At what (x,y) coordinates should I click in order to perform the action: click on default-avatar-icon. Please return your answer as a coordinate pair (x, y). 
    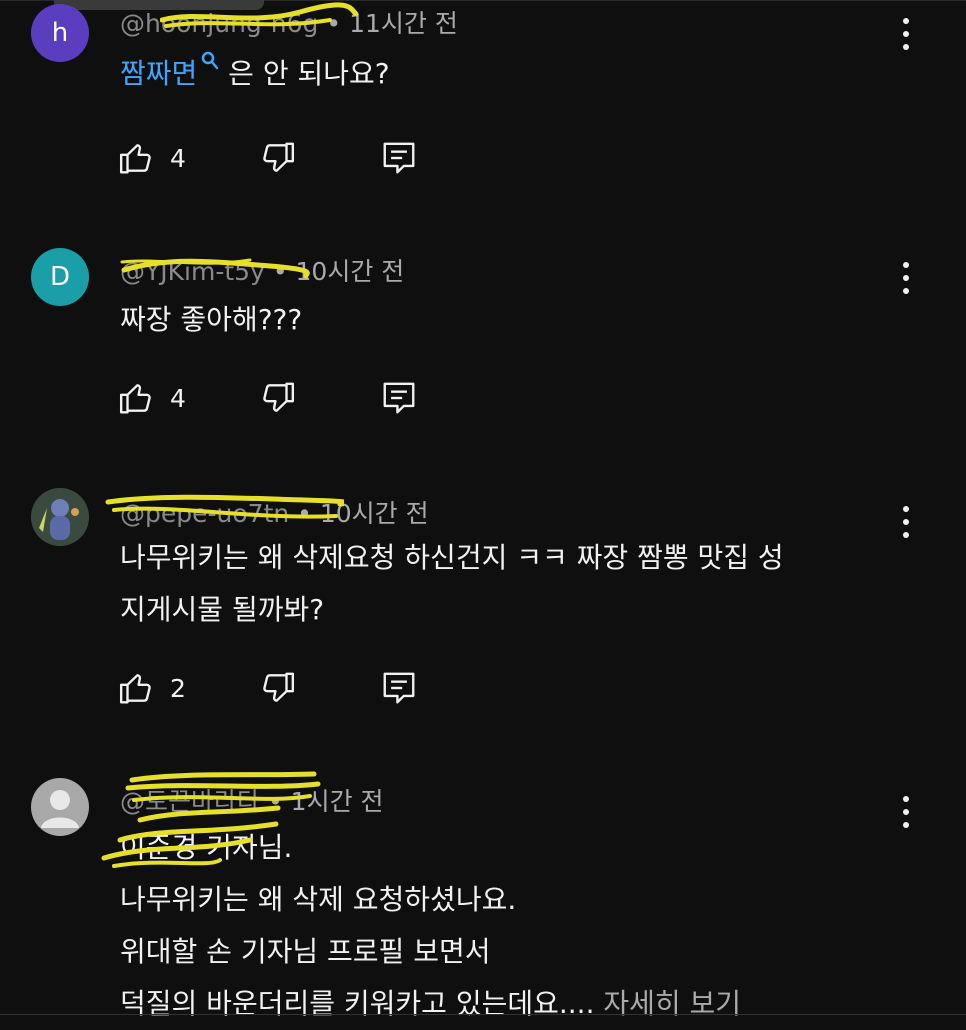
    Looking at the image, I should click on (60, 809).